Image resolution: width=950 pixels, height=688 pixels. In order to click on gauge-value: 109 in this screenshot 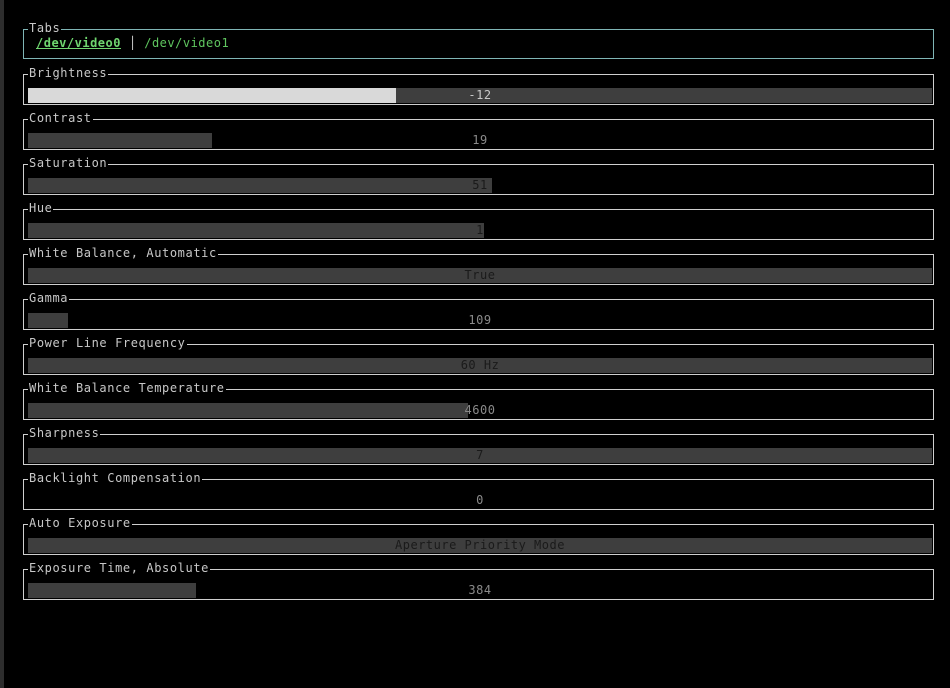, I will do `click(480, 320)`.